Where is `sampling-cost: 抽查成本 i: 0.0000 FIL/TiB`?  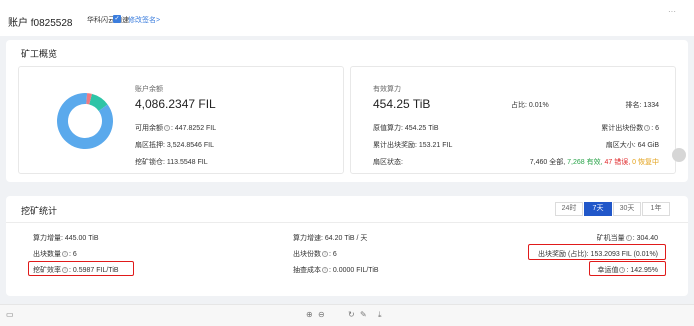
sampling-cost: 抽查成本 i: 0.0000 FIL/TiB is located at coordinates (336, 270).